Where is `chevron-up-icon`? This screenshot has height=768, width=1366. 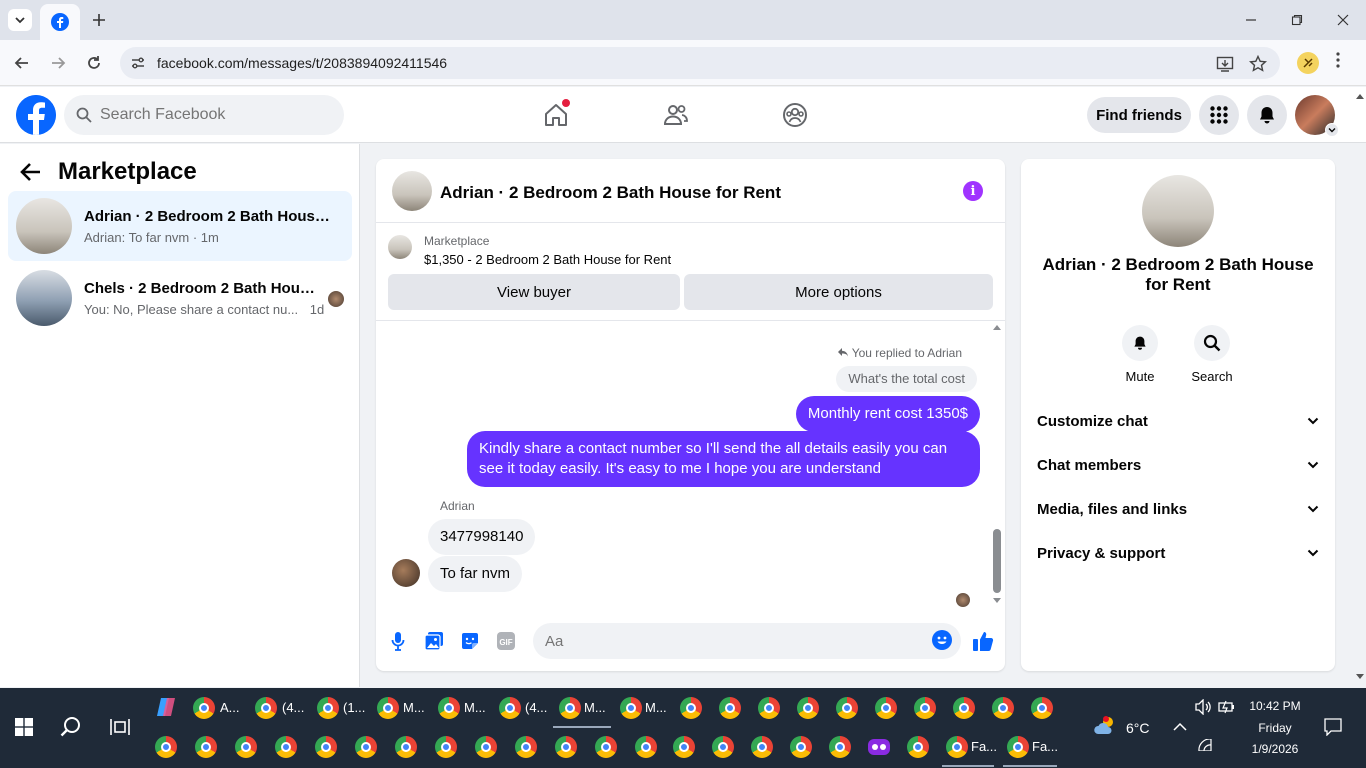 chevron-up-icon is located at coordinates (1180, 727).